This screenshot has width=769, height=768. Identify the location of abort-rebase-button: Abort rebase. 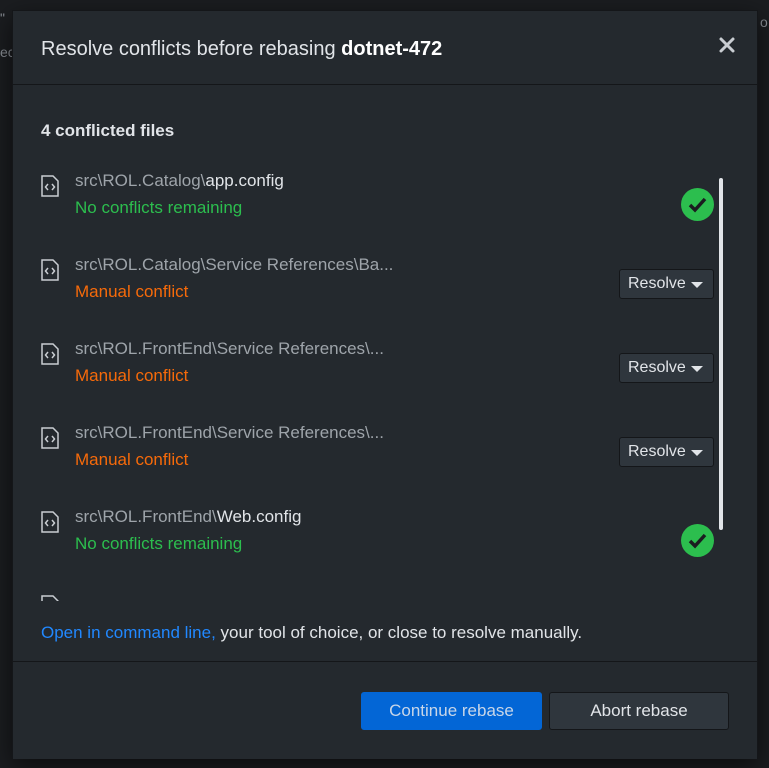
(639, 711).